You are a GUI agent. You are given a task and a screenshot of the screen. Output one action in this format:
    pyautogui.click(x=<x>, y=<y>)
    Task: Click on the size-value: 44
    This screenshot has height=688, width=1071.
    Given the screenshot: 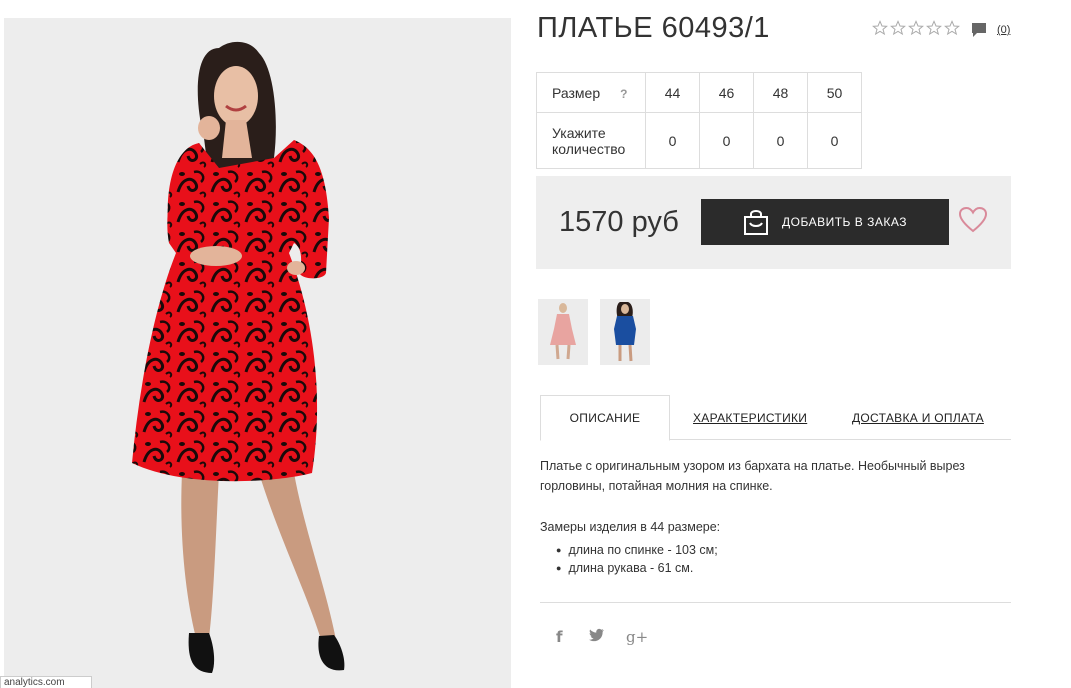 What is the action you would take?
    pyautogui.click(x=672, y=92)
    